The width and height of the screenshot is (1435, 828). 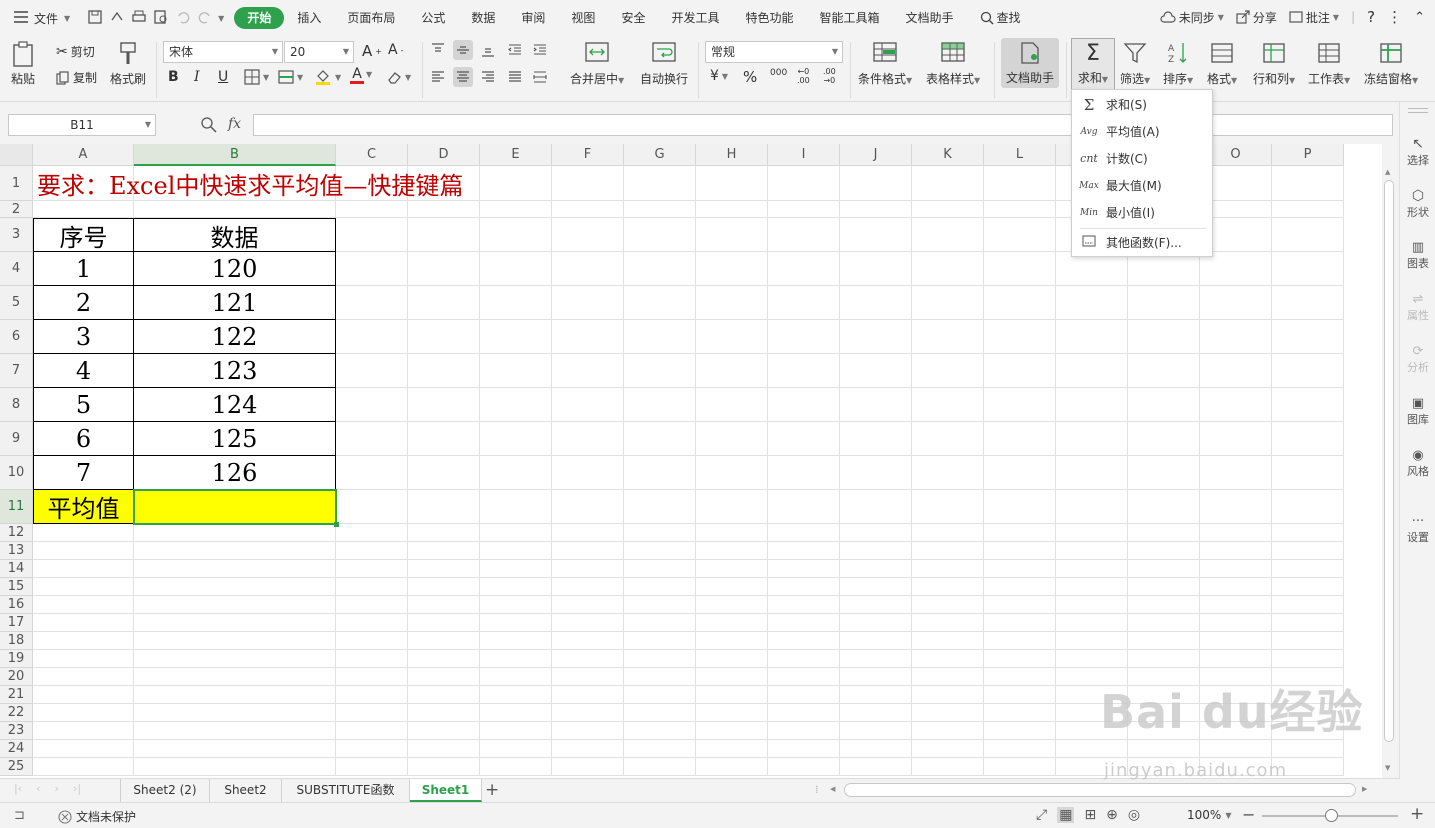 I want to click on seq-cell: 3, so click(x=83, y=337).